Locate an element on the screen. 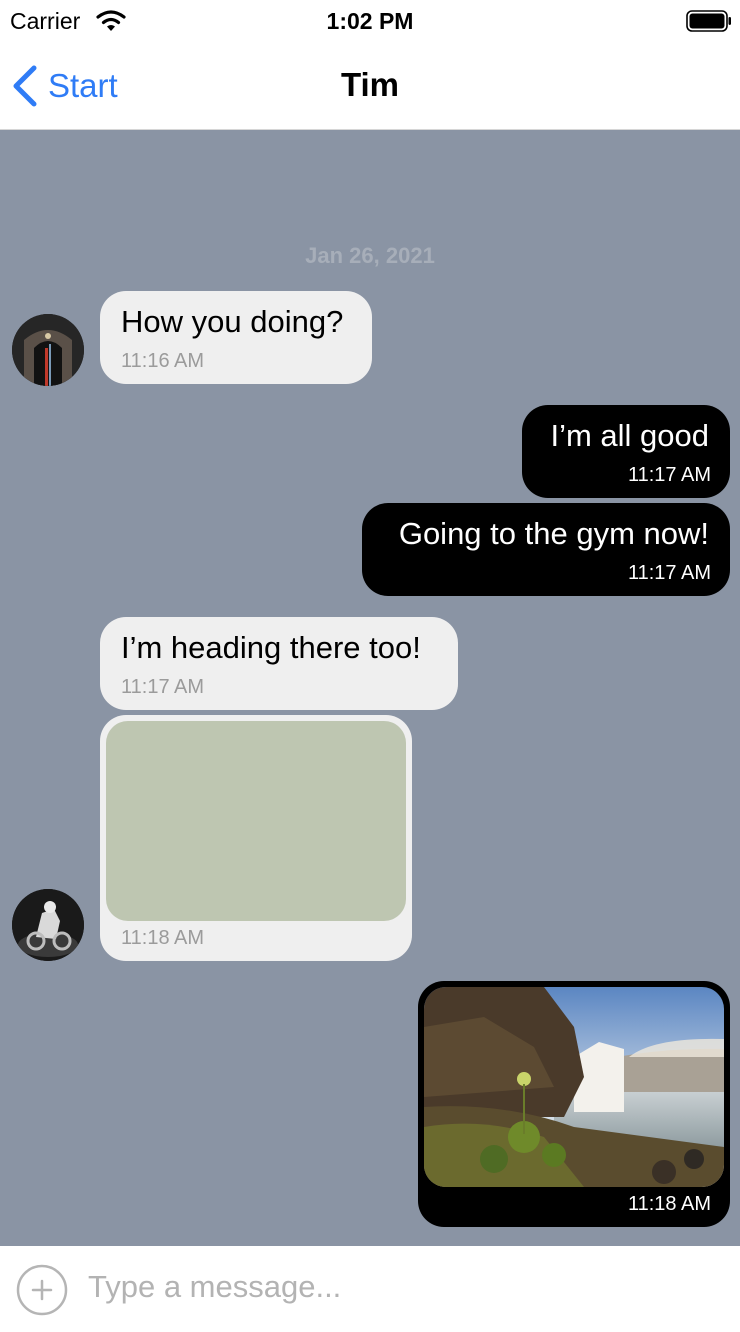  message-bubble-outgoing: I’m all good 11:17 AM is located at coordinates (626, 451).